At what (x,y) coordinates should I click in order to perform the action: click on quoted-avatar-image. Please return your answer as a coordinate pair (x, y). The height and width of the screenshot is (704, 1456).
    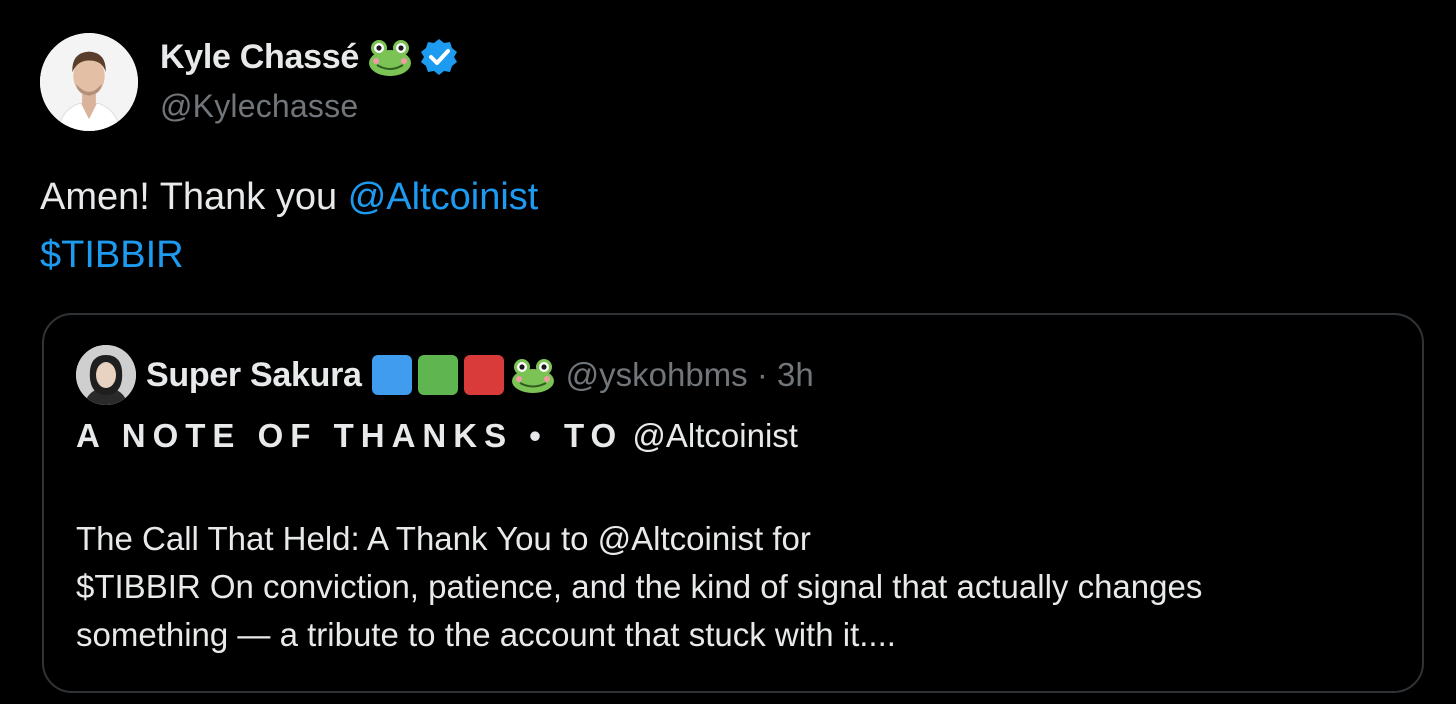
    Looking at the image, I should click on (106, 375).